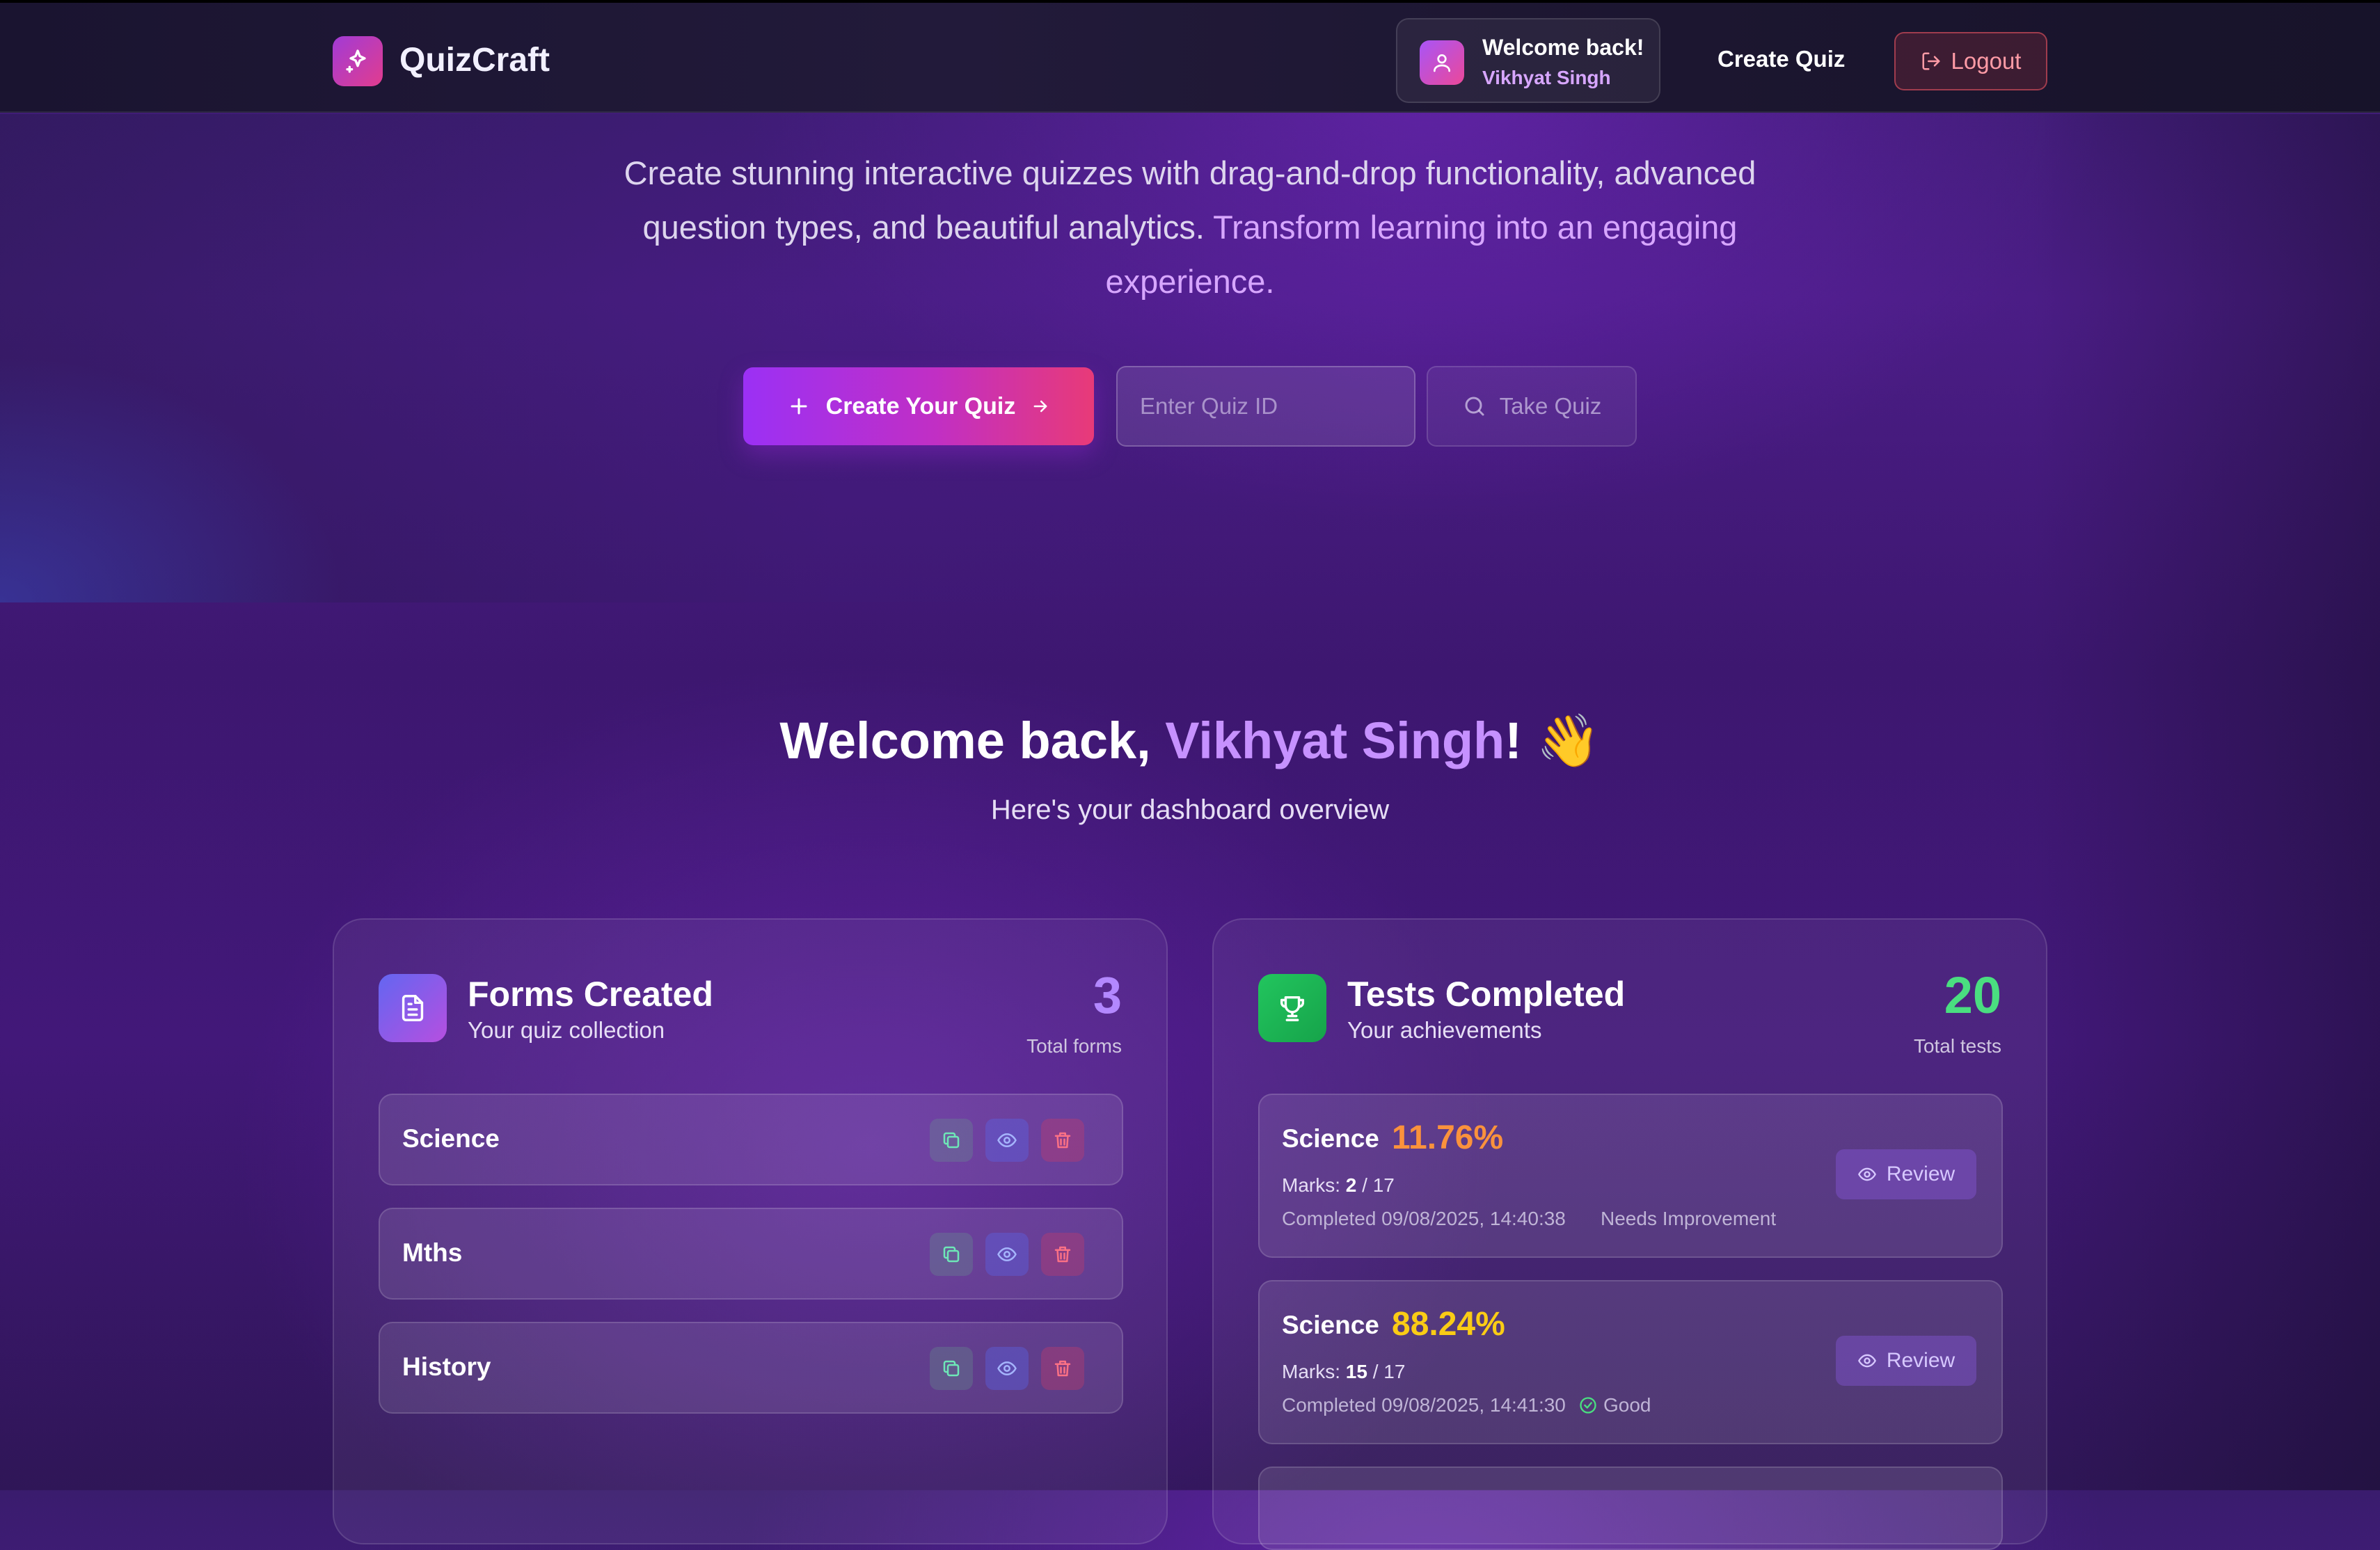 This screenshot has width=2380, height=1550. Describe the element at coordinates (1424, 1405) in the screenshot. I see `test-completed-time: Completed 09/08/2025, 14:41:30` at that location.